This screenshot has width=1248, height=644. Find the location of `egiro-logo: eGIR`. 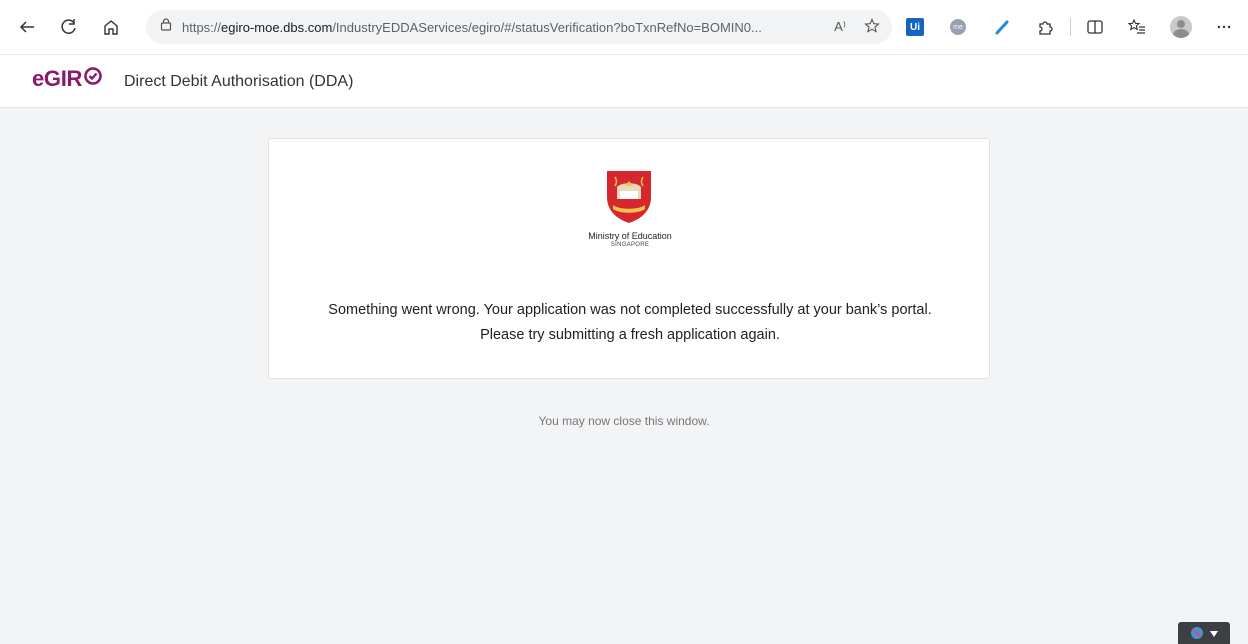

egiro-logo: eGIR is located at coordinates (67, 79).